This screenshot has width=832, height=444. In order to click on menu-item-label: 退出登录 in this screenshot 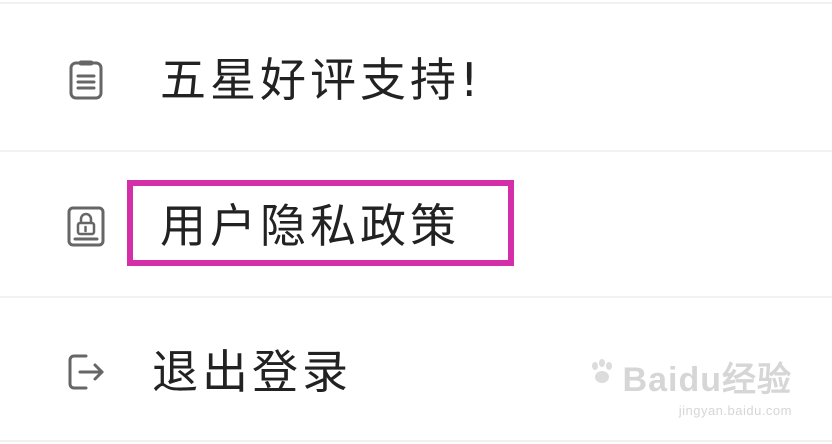, I will do `click(252, 372)`.